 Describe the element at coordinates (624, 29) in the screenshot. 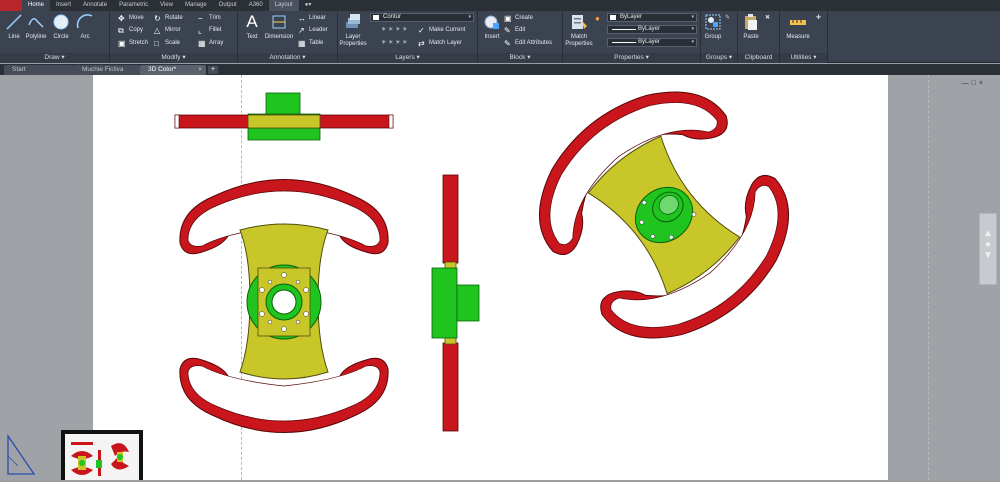

I see `linetype-sample` at that location.